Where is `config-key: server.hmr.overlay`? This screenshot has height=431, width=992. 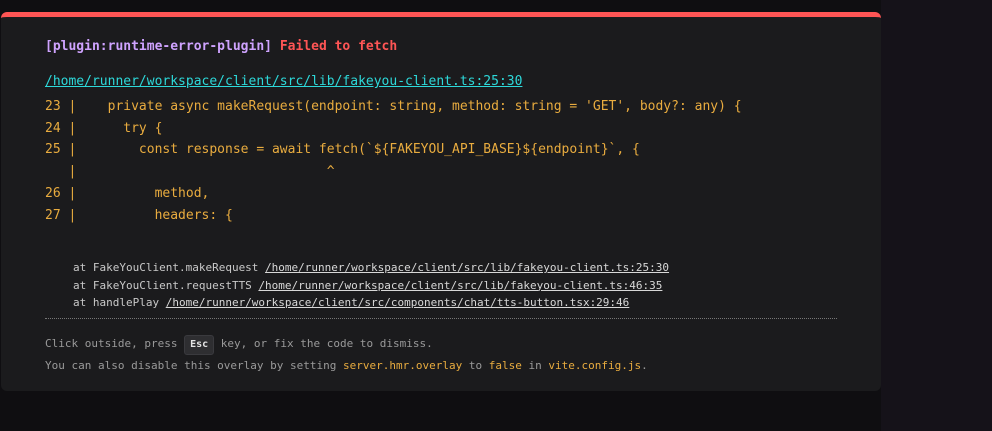
config-key: server.hmr.overlay is located at coordinates (403, 365).